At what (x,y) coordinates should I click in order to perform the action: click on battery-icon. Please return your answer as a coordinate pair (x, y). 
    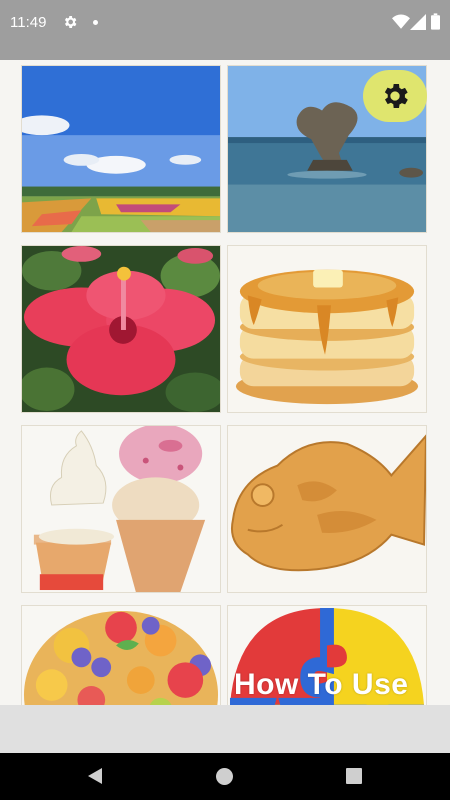
    Looking at the image, I should click on (435, 21).